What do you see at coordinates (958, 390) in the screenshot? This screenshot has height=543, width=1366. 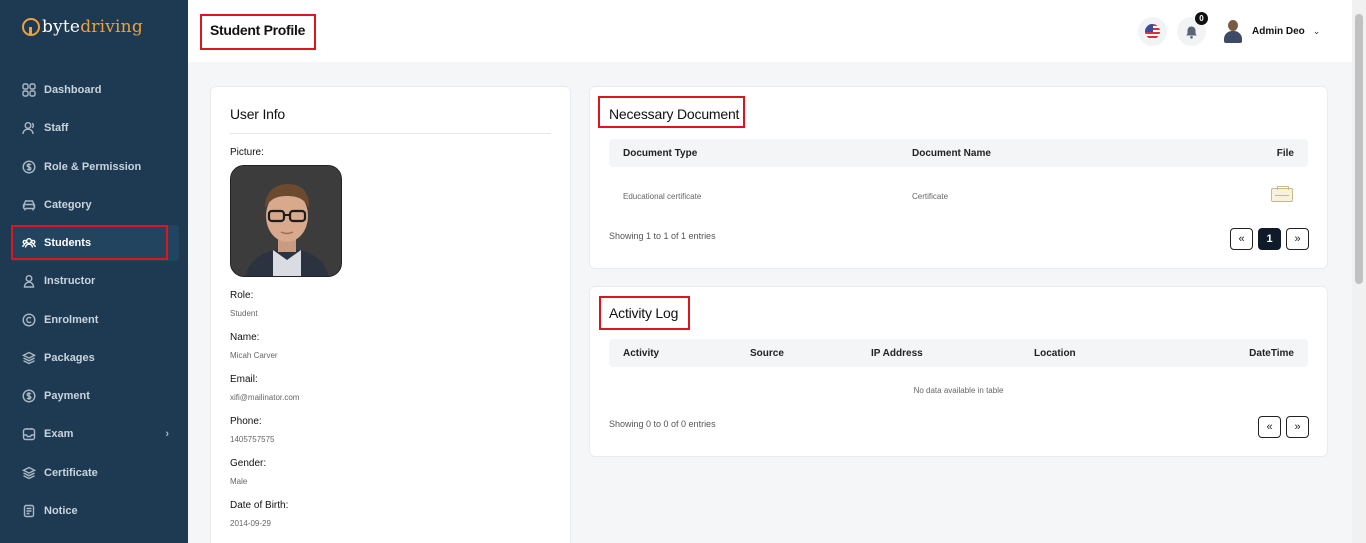 I see `empty-table-message: No data available in table` at bounding box center [958, 390].